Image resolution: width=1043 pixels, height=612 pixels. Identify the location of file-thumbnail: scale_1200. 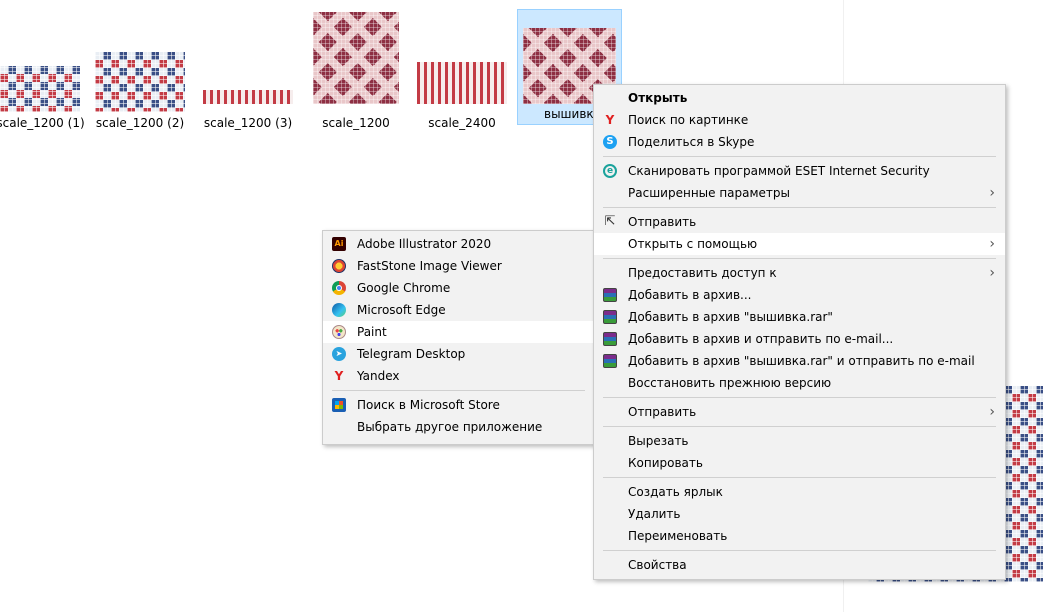
(356, 70).